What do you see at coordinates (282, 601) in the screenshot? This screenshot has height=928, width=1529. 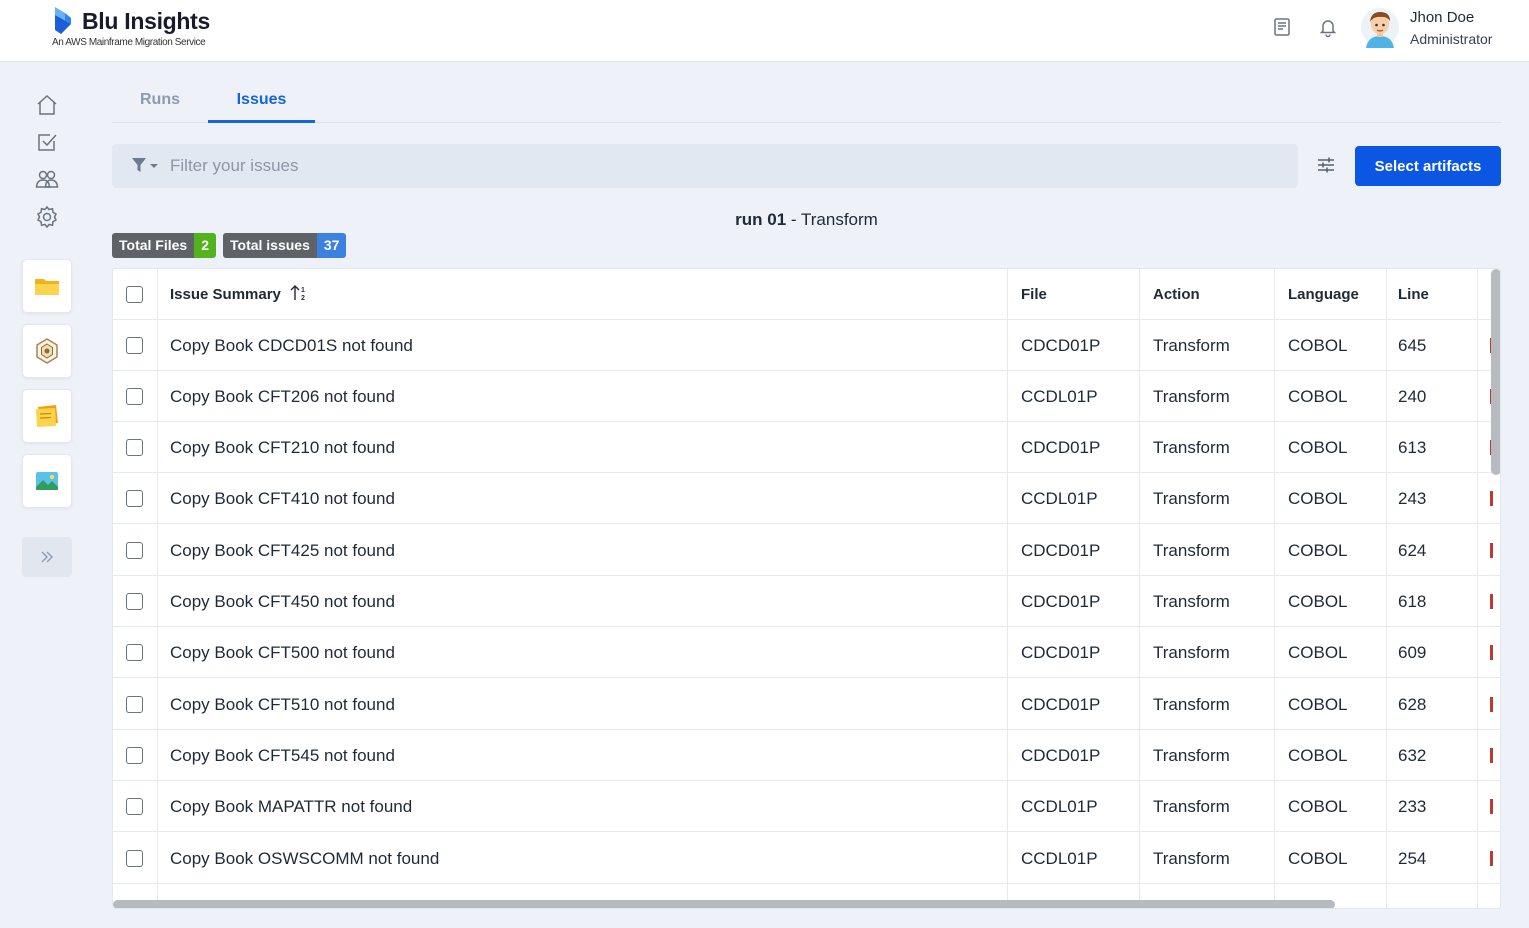 I see `issue-summary-cell: Copy Book CFT450 not found` at bounding box center [282, 601].